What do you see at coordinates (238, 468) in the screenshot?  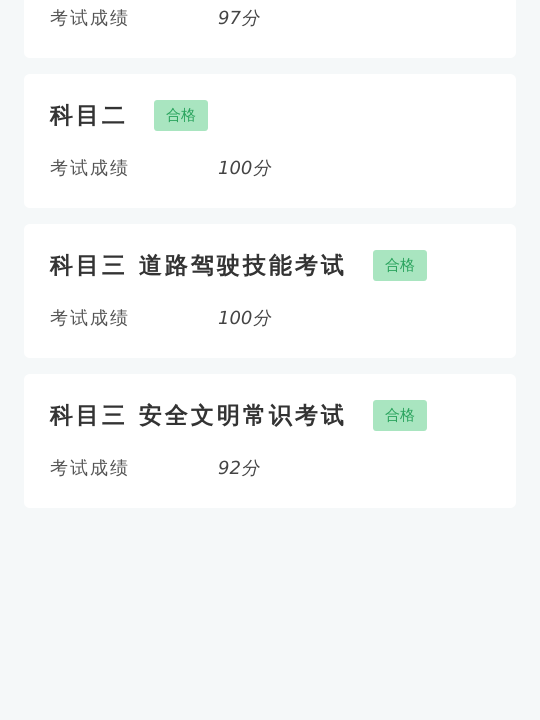 I see `score-value: 92分` at bounding box center [238, 468].